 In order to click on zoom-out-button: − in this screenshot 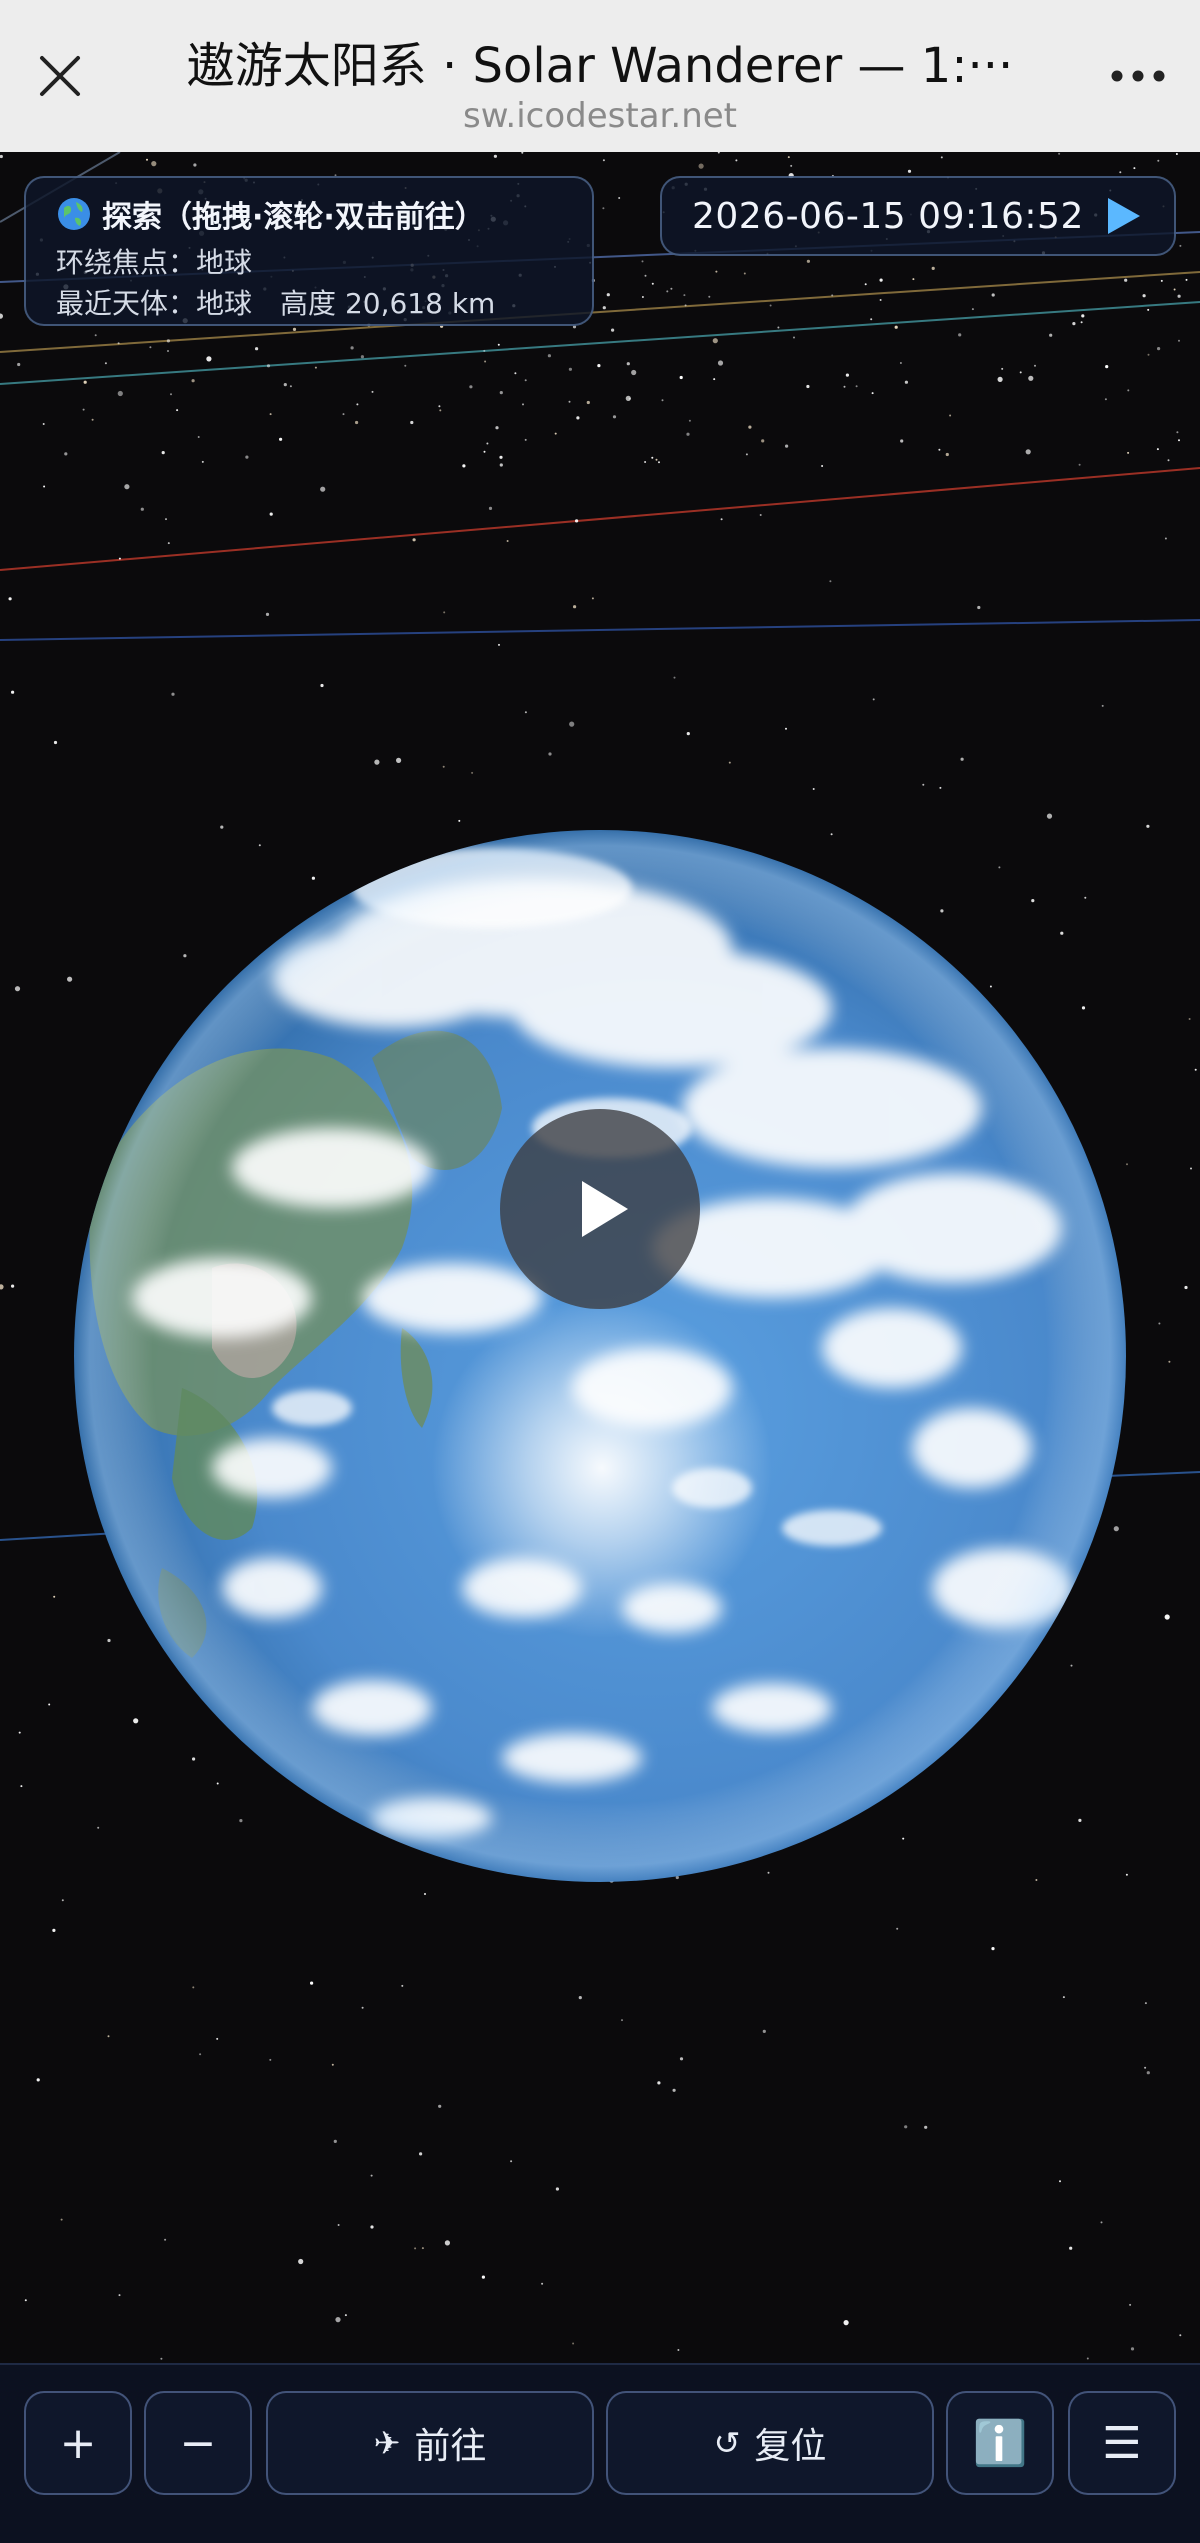, I will do `click(198, 2443)`.